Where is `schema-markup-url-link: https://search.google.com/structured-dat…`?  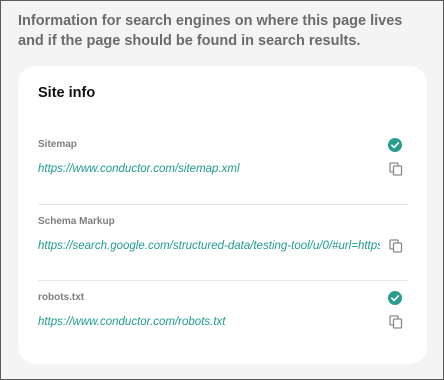 schema-markup-url-link: https://search.google.com/structured-dat… is located at coordinates (209, 246).